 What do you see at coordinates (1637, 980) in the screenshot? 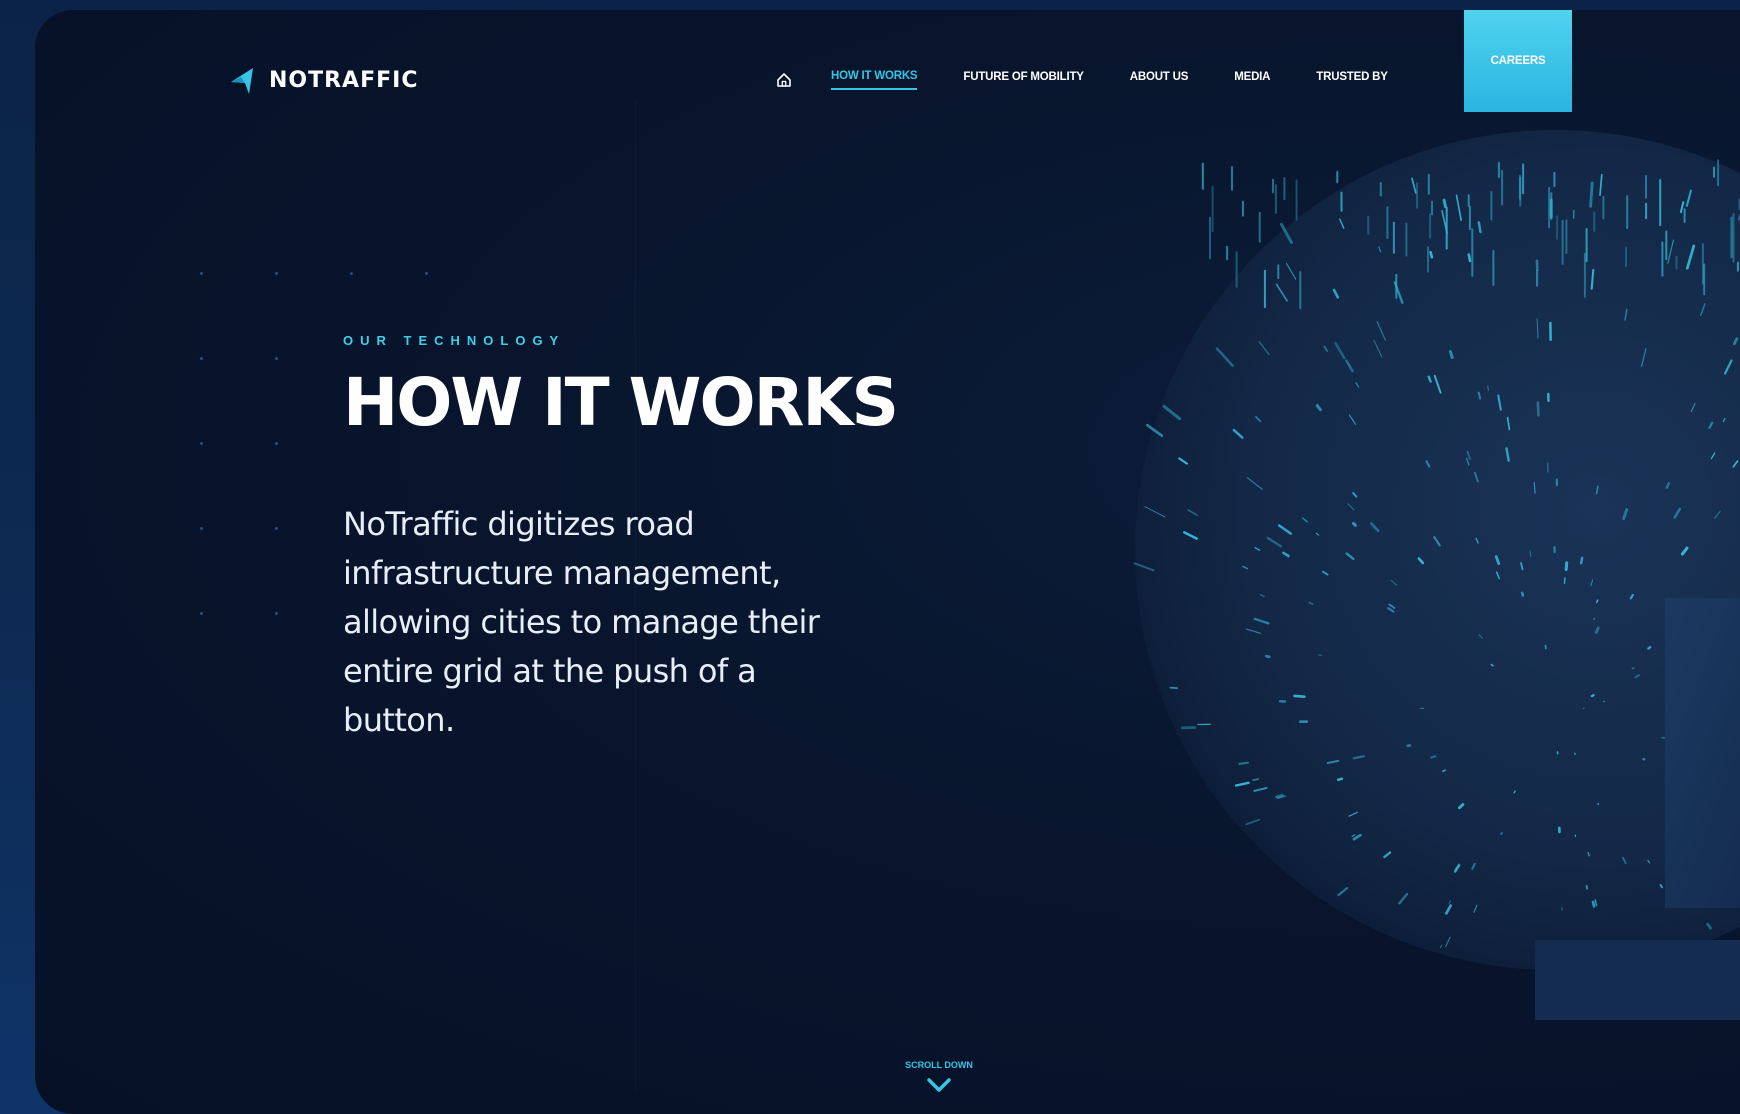
I see `pedestal-box-lower` at bounding box center [1637, 980].